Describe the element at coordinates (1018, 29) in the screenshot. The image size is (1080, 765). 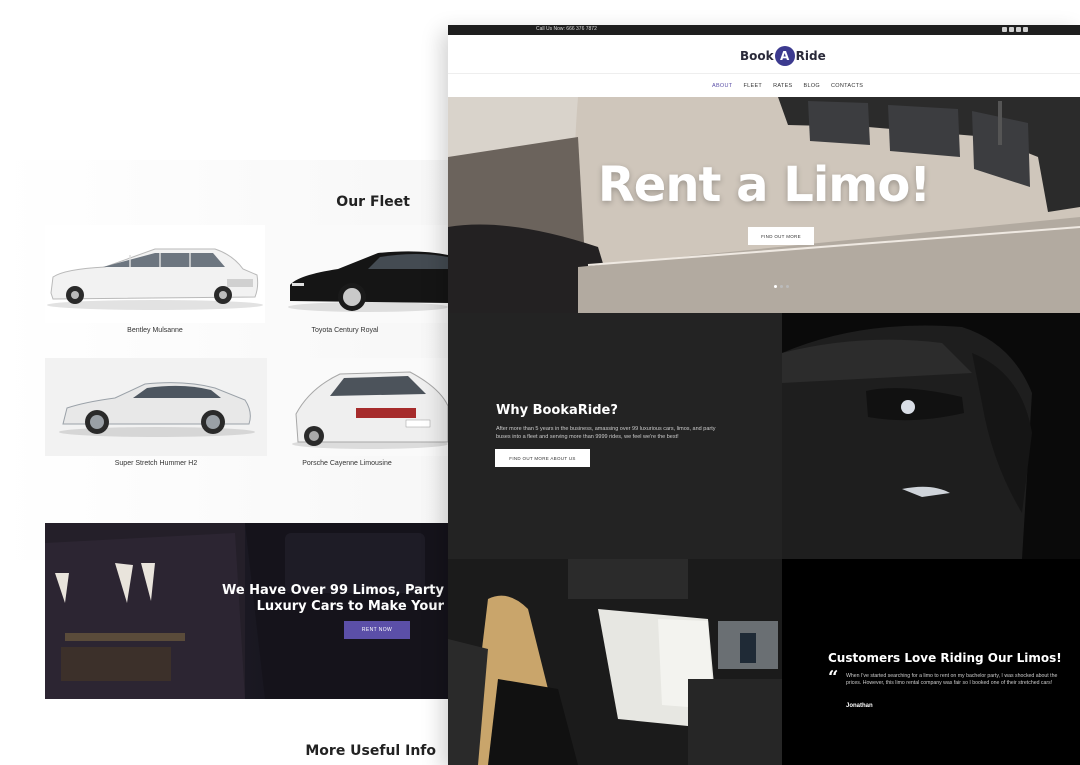
I see `pinterest-icon` at that location.